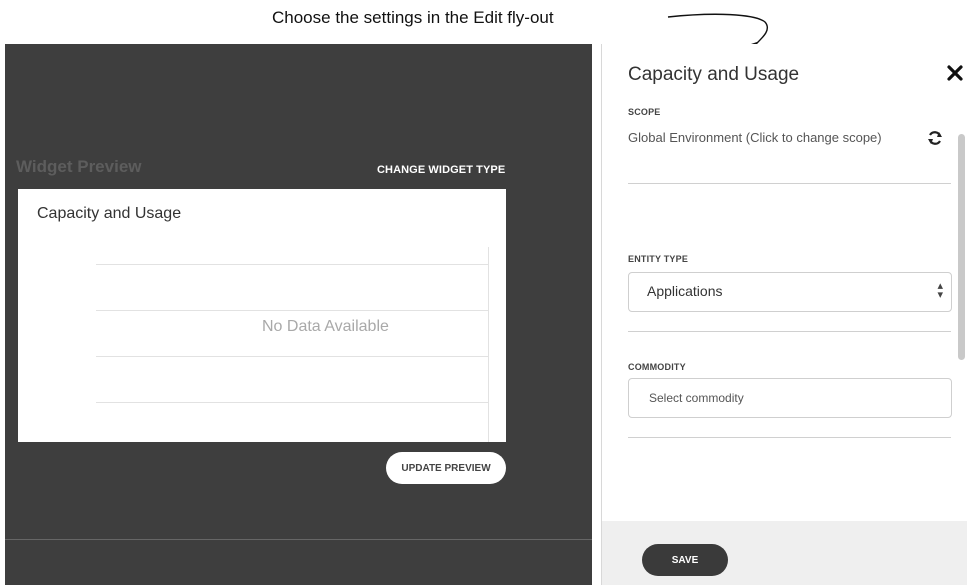 This screenshot has width=967, height=585. What do you see at coordinates (784, 553) in the screenshot?
I see `flyout-footer: SAVE` at bounding box center [784, 553].